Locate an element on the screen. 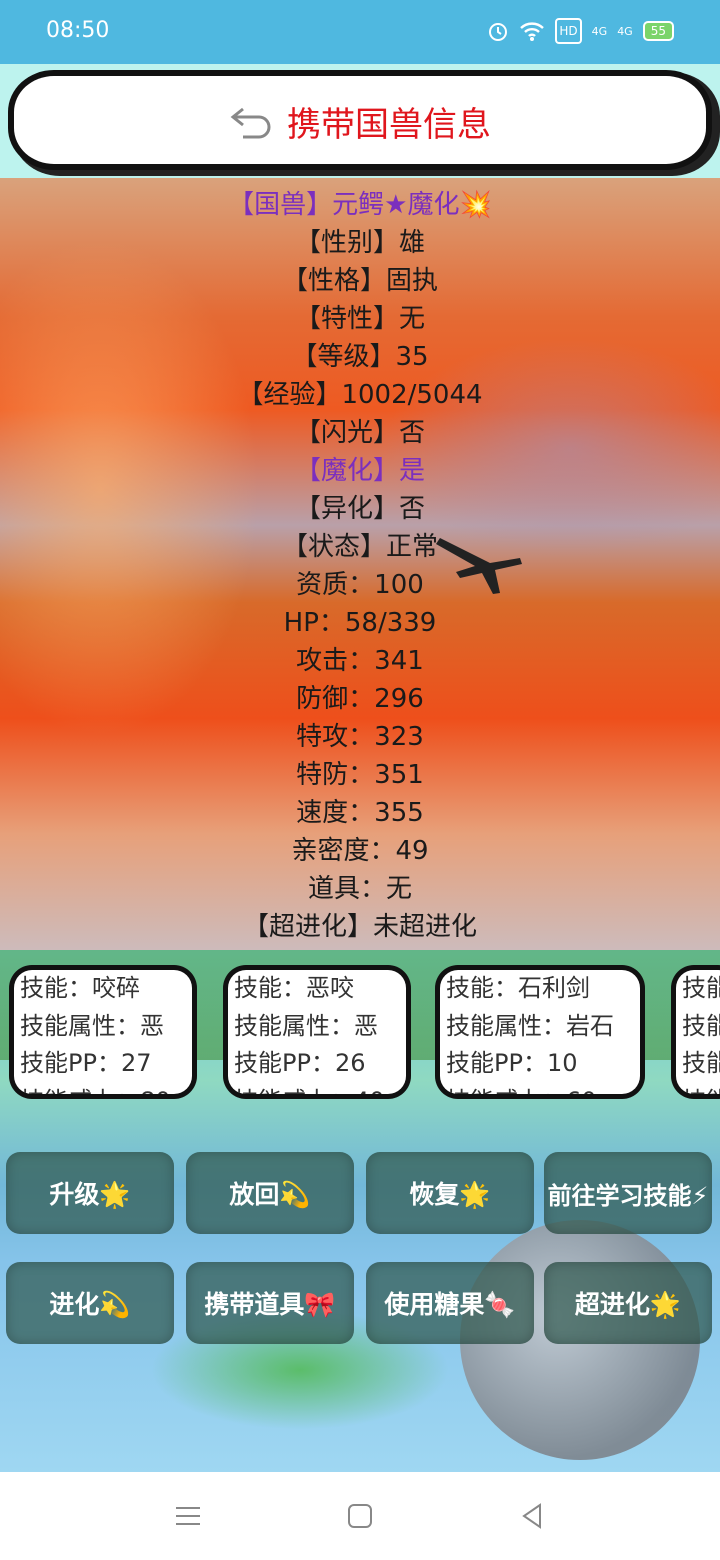  alarm-icon is located at coordinates (498, 31).